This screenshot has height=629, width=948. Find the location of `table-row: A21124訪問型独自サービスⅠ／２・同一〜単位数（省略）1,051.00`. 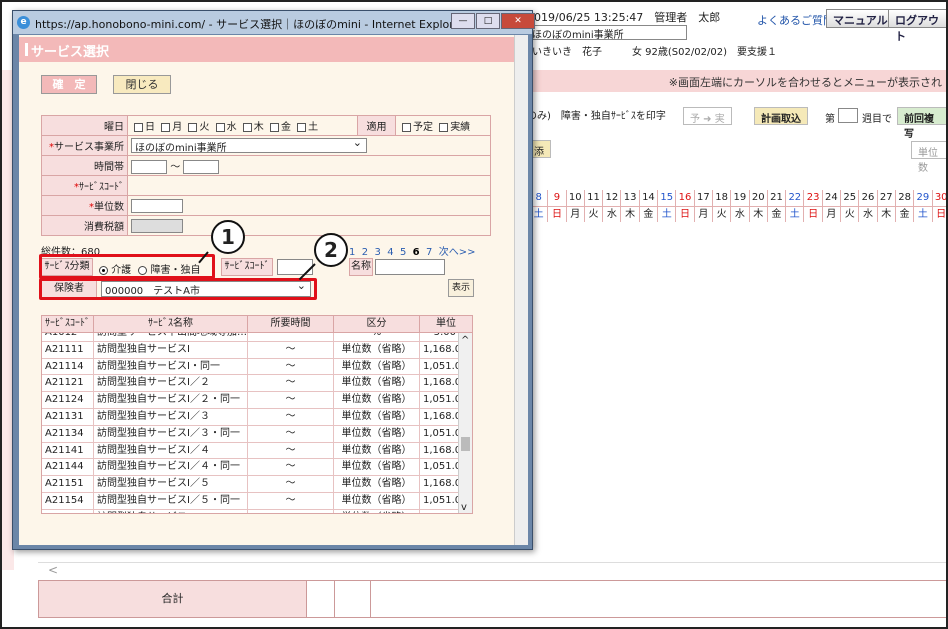

table-row: A21124訪問型独自サービスⅠ／２・同一〜単位数（省略）1,051.00 is located at coordinates (257, 400).